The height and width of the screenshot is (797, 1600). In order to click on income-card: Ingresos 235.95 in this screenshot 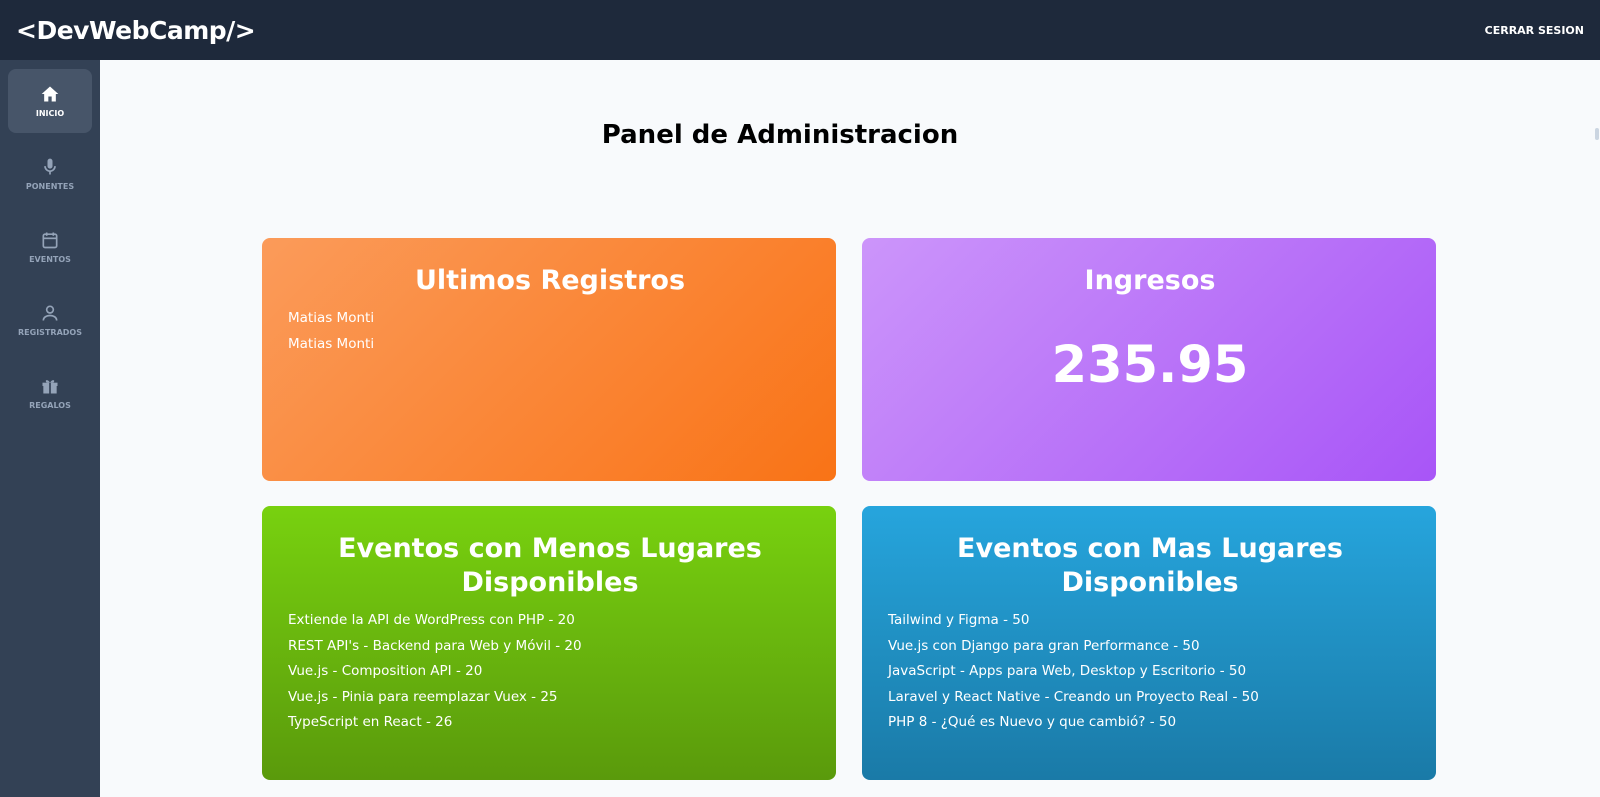, I will do `click(1149, 359)`.